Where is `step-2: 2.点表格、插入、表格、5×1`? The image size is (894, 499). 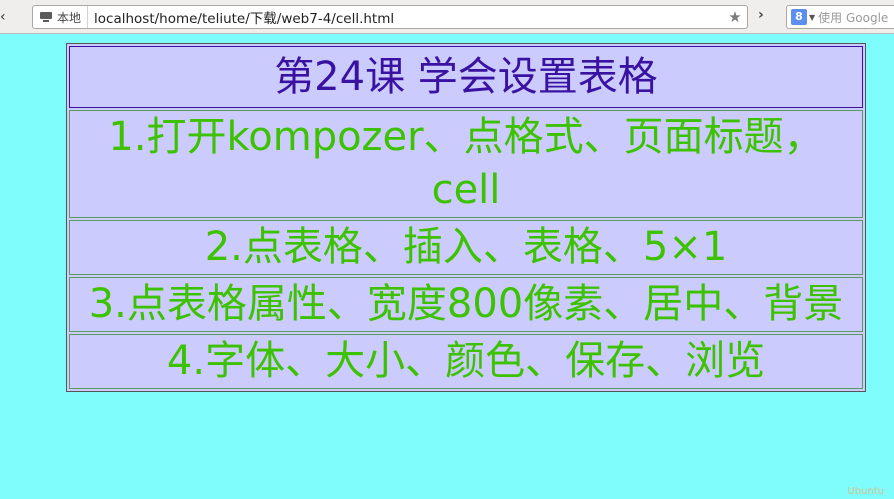 step-2: 2.点表格、插入、表格、5×1 is located at coordinates (466, 247).